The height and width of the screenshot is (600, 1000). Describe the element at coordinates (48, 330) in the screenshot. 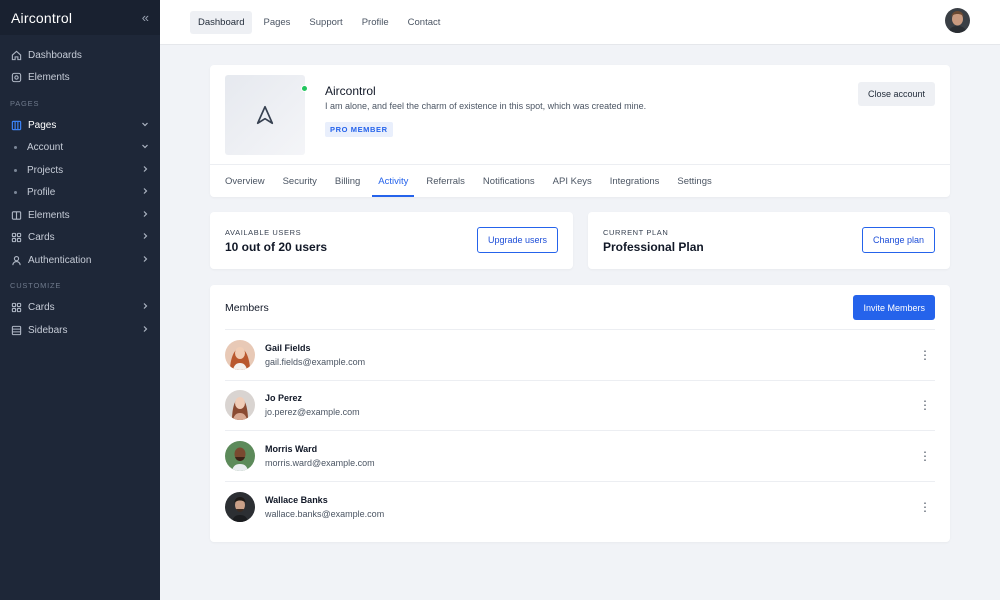

I see `sidebar-item-label: Sidebars` at that location.